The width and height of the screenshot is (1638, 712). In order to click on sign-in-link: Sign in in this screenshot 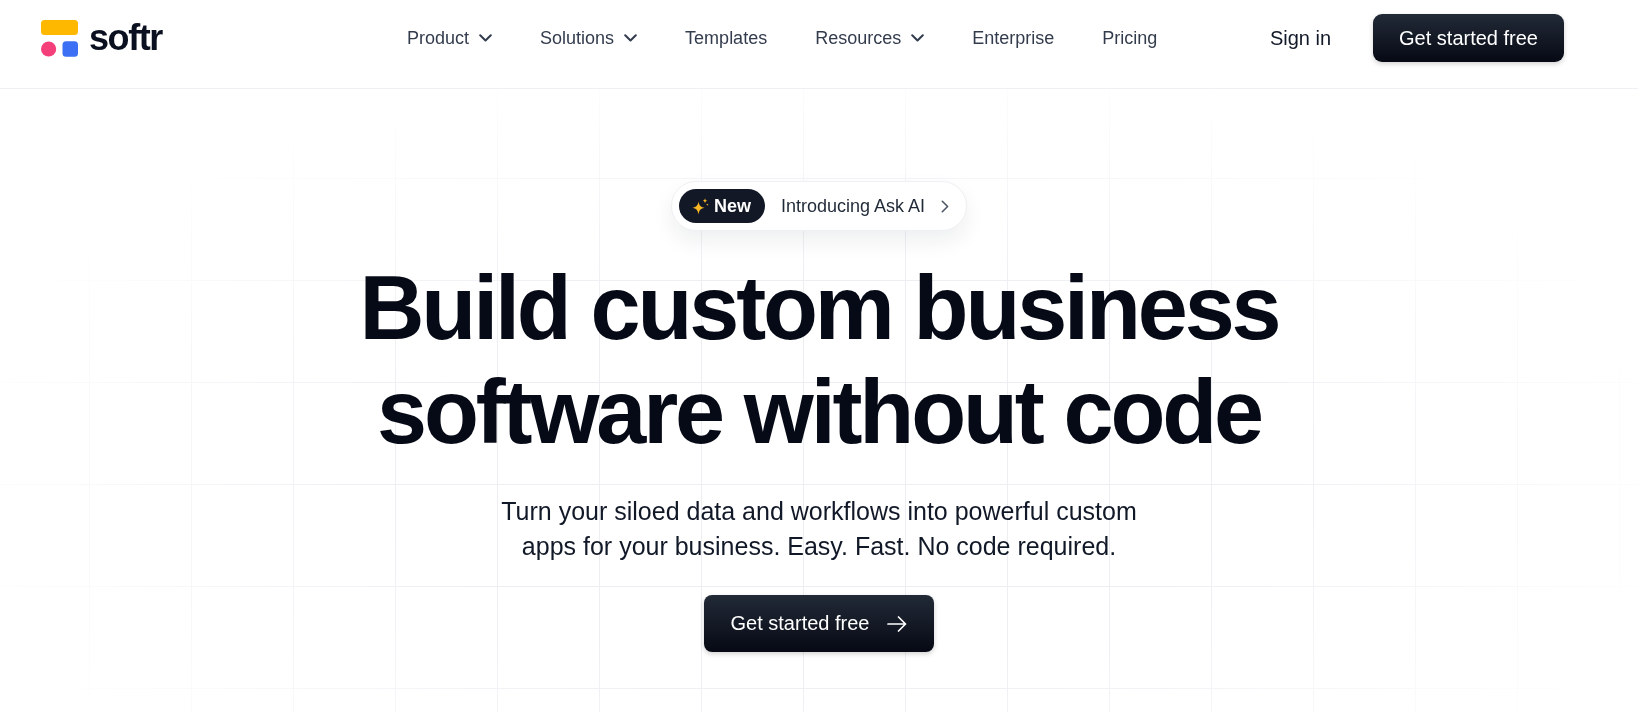, I will do `click(1300, 38)`.